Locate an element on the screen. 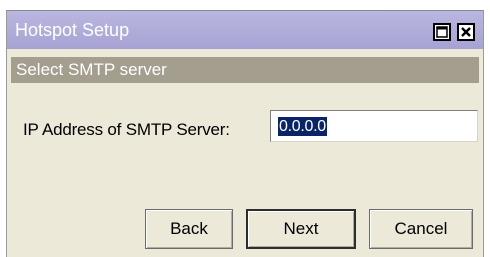  cancel-button: Cancel is located at coordinates (421, 229).